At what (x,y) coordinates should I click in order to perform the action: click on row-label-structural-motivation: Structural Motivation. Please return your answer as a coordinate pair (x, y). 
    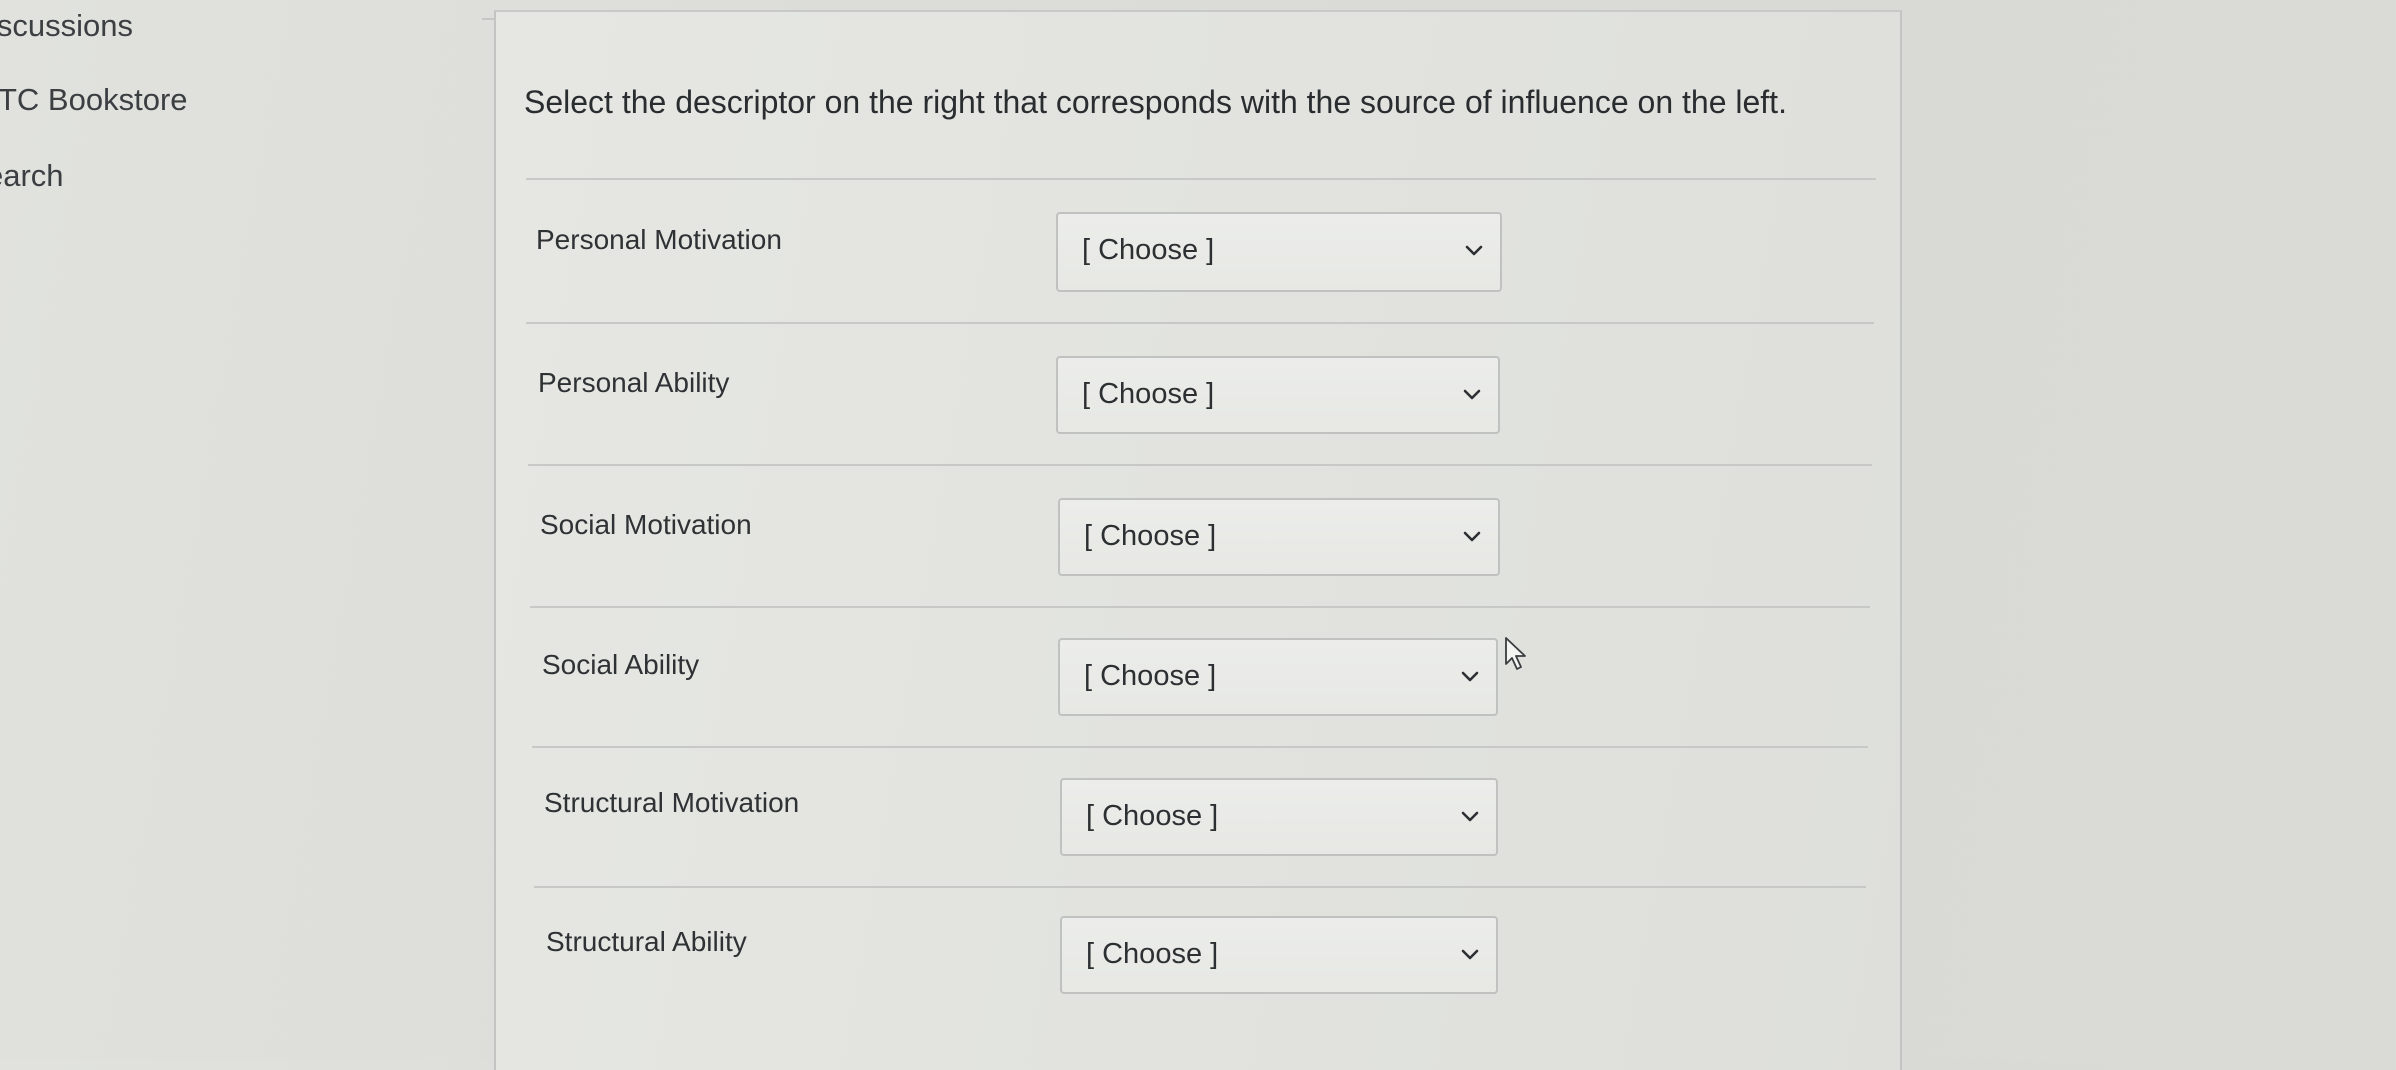
    Looking at the image, I should click on (672, 802).